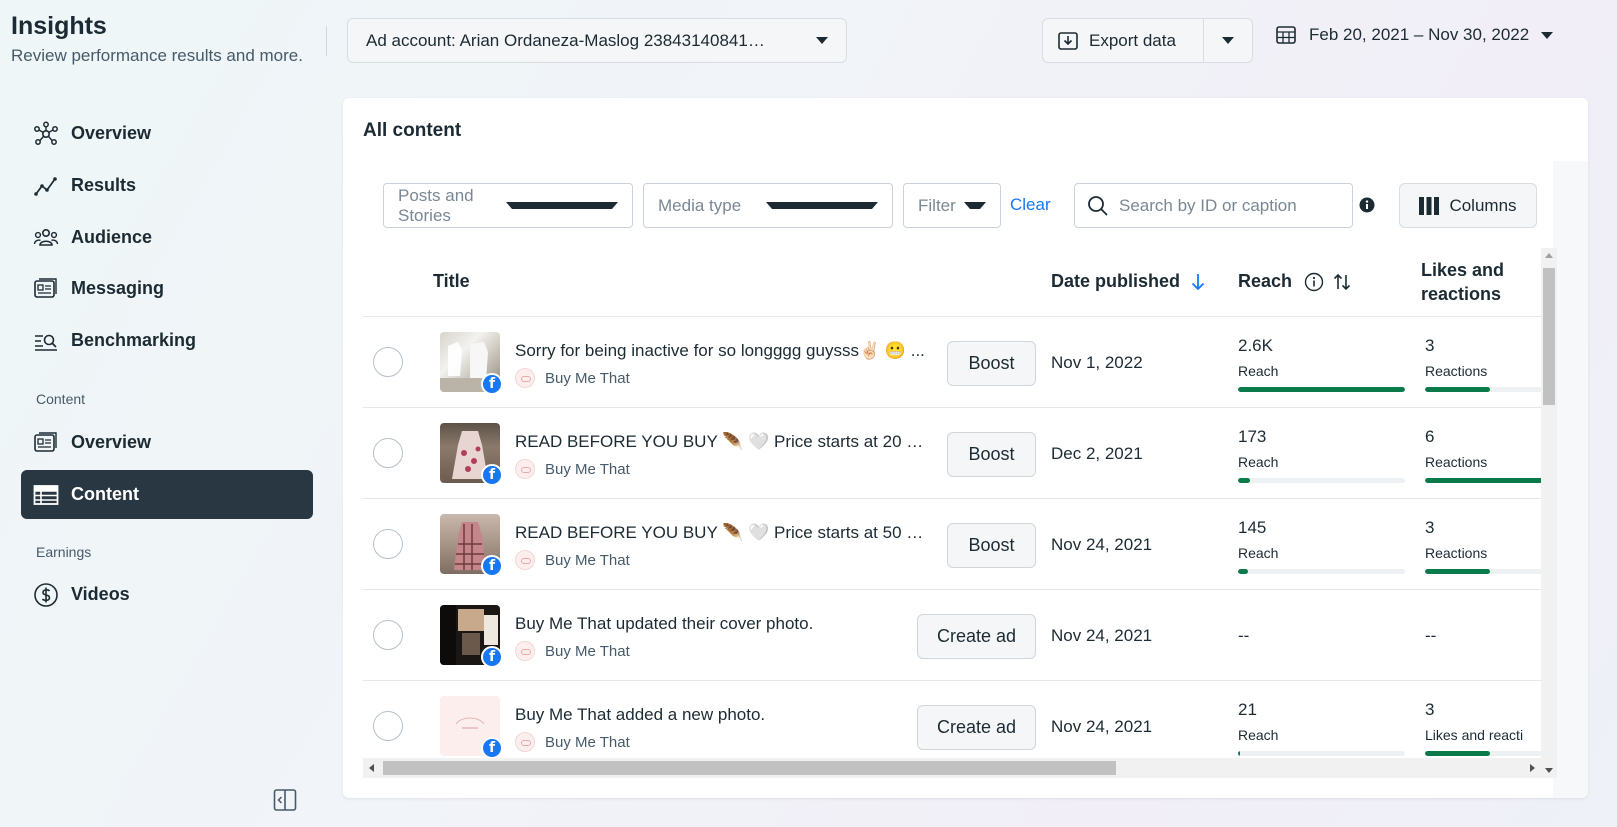 Image resolution: width=1617 pixels, height=827 pixels. Describe the element at coordinates (705, 715) in the screenshot. I see `post-caption: Buy Me That added a new photo.` at that location.